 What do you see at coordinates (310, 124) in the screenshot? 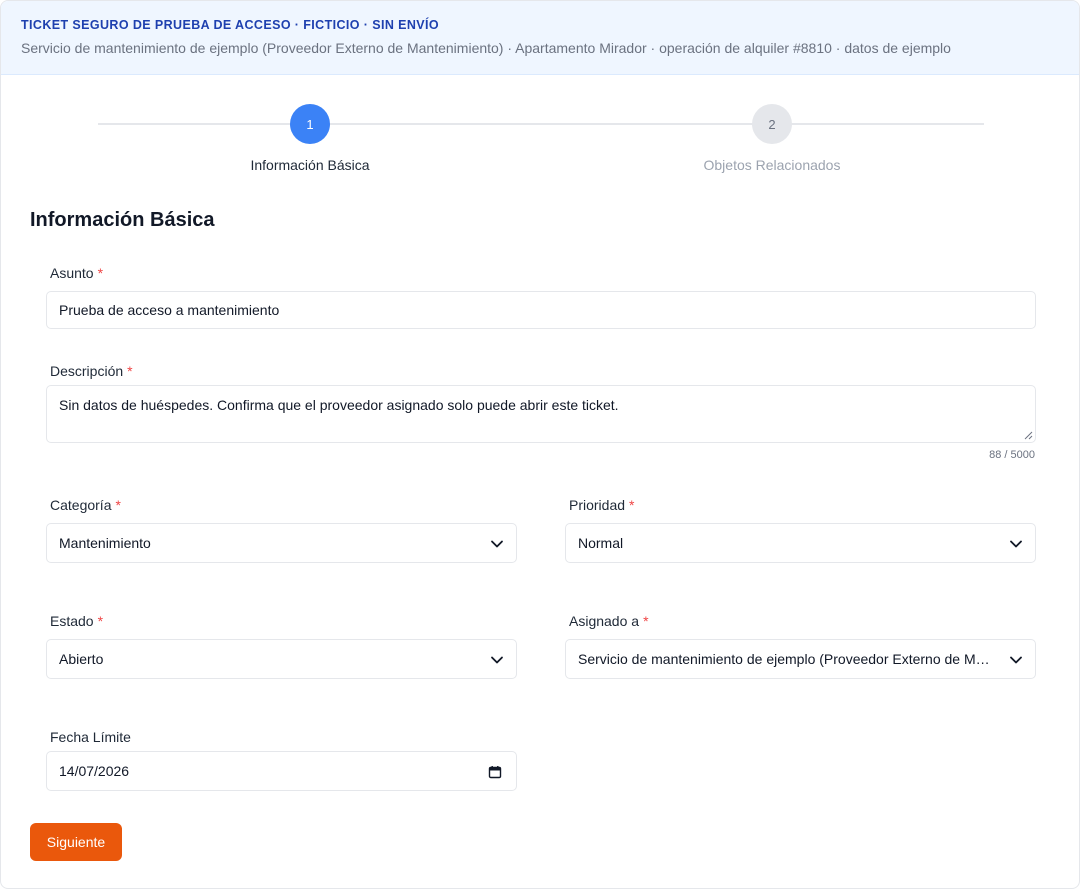
I see `step-1-indicator: 1` at bounding box center [310, 124].